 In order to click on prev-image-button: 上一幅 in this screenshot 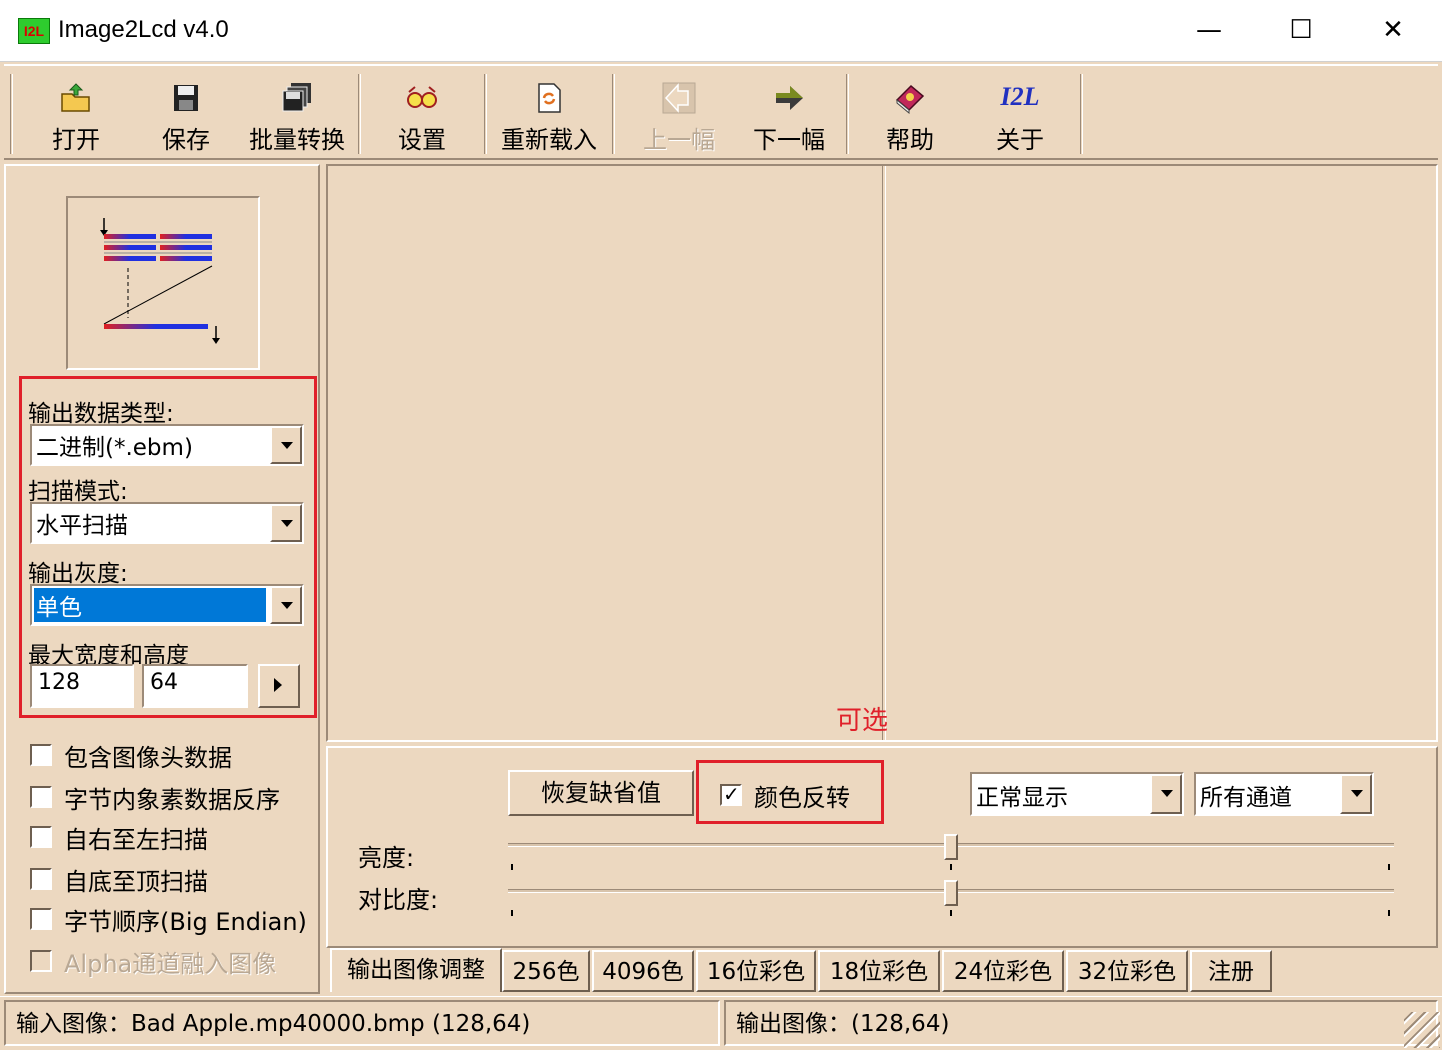, I will do `click(679, 114)`.